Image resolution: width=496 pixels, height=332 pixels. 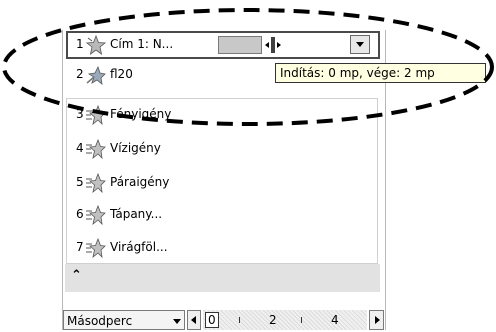 What do you see at coordinates (273, 45) in the screenshot?
I see `resize-handle-icon` at bounding box center [273, 45].